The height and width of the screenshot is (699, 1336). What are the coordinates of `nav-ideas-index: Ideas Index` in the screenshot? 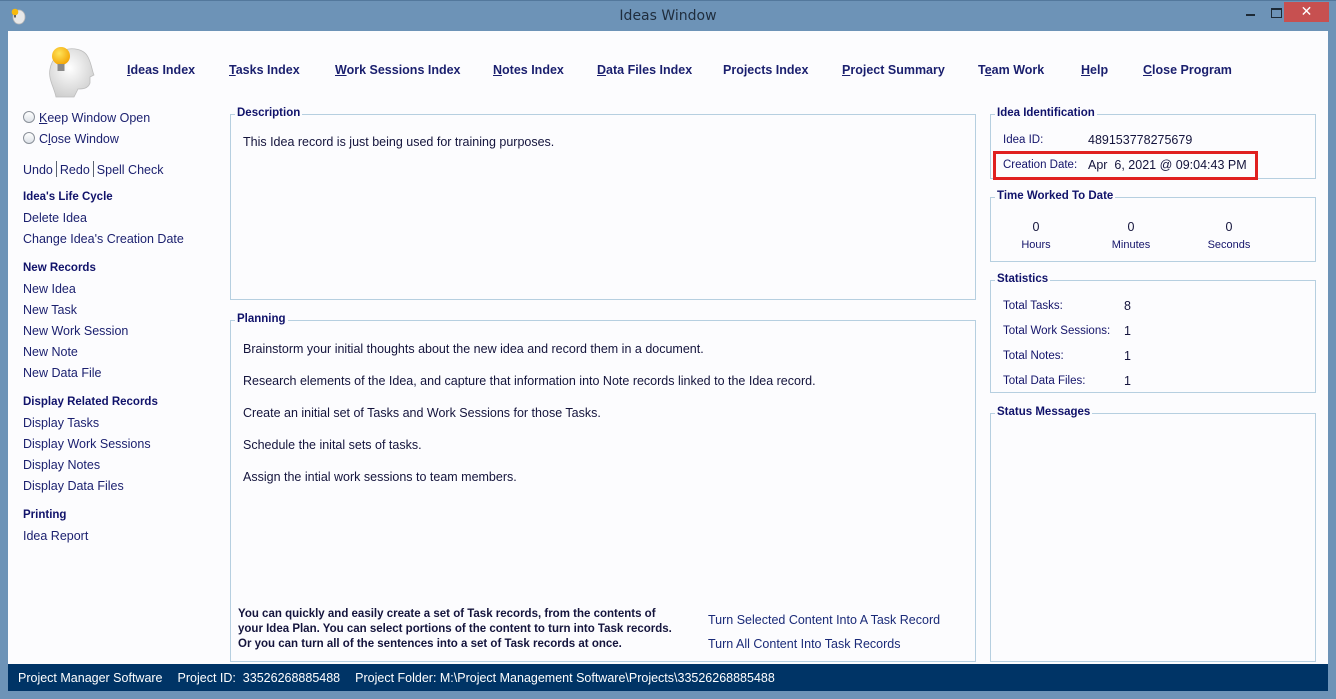 It's located at (161, 70).